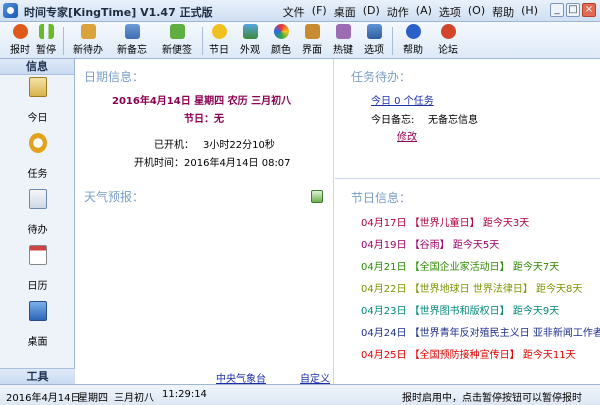 This screenshot has height=405, width=600. Describe the element at coordinates (46, 31) in the screenshot. I see `pause-icon` at that location.